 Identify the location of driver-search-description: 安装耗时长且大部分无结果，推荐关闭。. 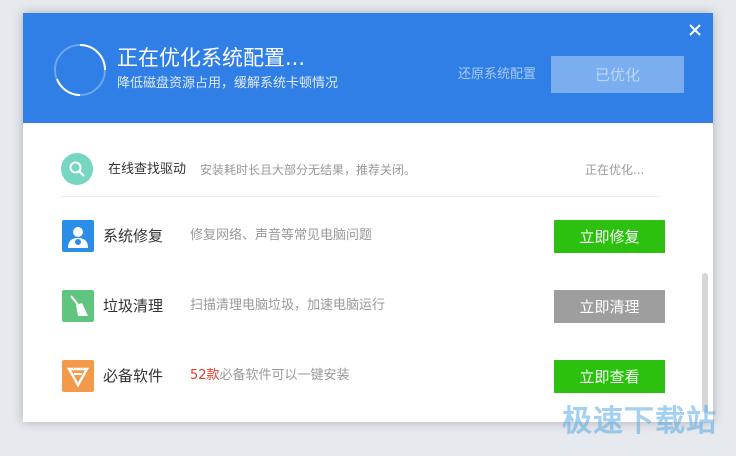
(308, 170).